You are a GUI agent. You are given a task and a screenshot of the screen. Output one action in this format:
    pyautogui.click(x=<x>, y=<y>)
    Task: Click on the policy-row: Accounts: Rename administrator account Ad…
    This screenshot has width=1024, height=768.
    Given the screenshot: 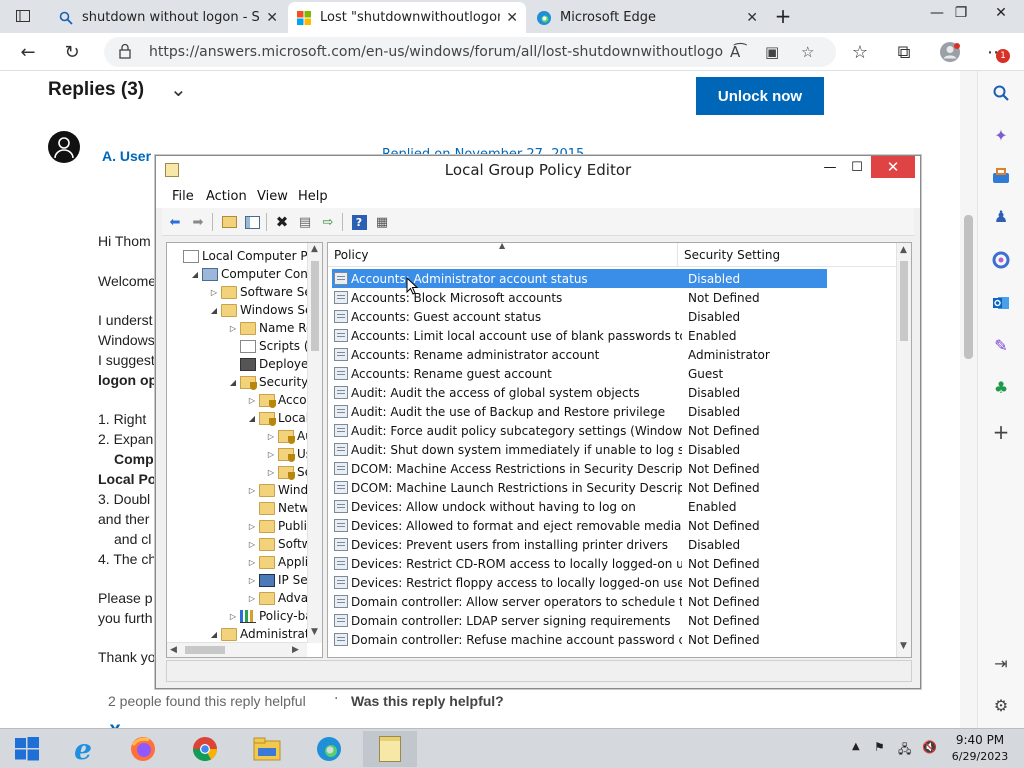 What is the action you would take?
    pyautogui.click(x=579, y=354)
    